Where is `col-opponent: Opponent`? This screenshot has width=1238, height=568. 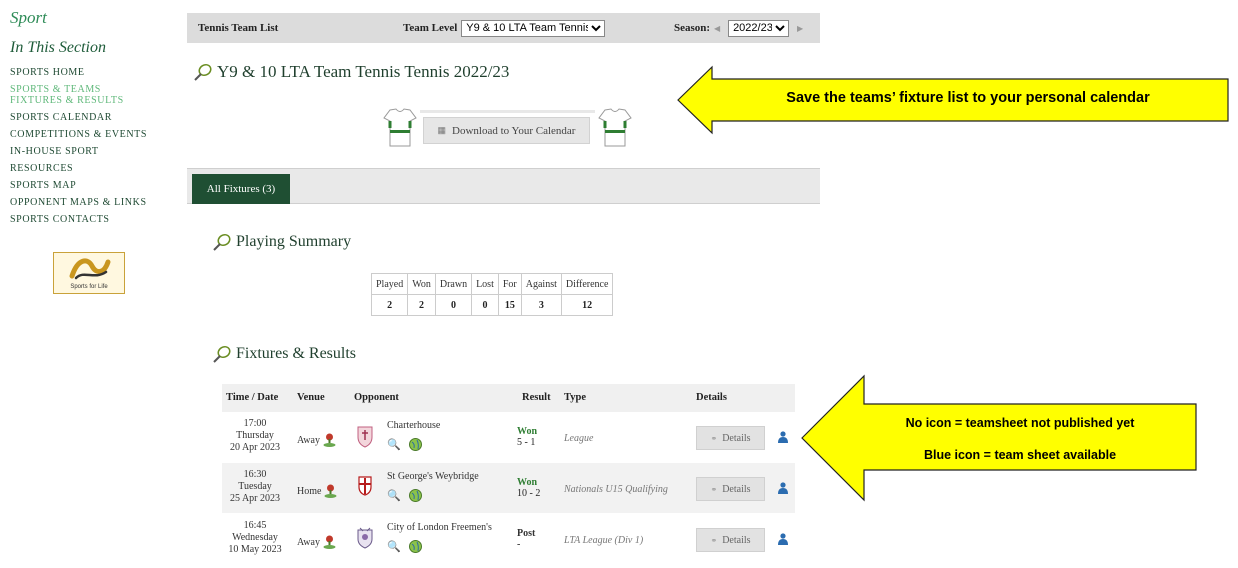
col-opponent: Opponent is located at coordinates (376, 397).